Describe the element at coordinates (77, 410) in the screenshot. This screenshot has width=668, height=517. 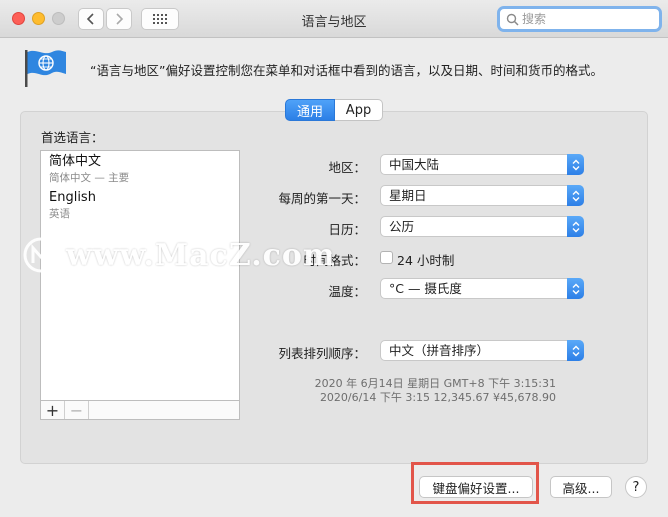
I see `remove-language-button: −` at that location.